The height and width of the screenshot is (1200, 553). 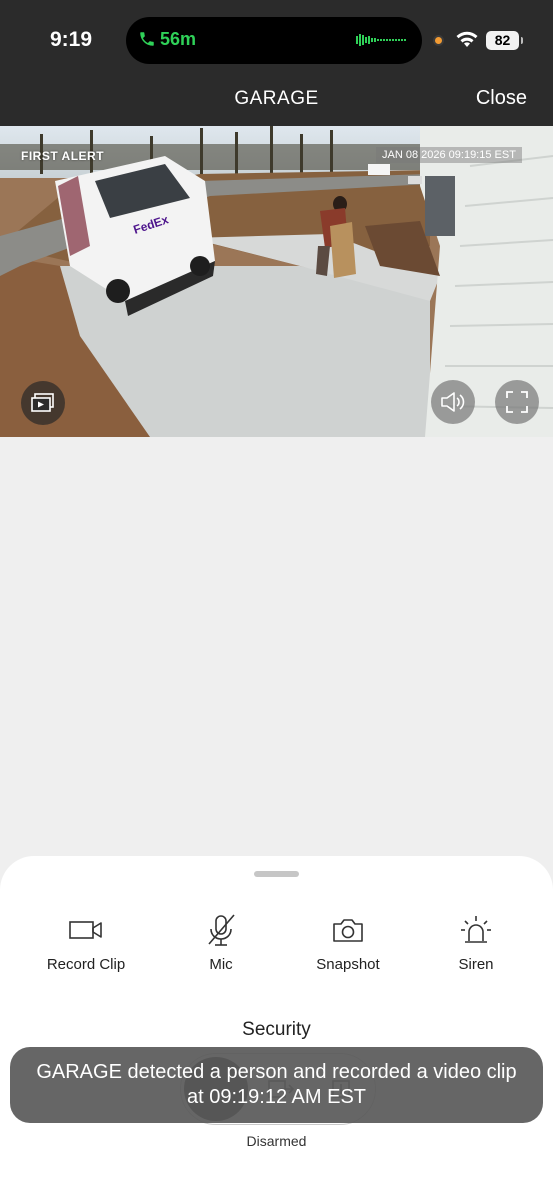 I want to click on speaker-toggle-button, so click(x=453, y=402).